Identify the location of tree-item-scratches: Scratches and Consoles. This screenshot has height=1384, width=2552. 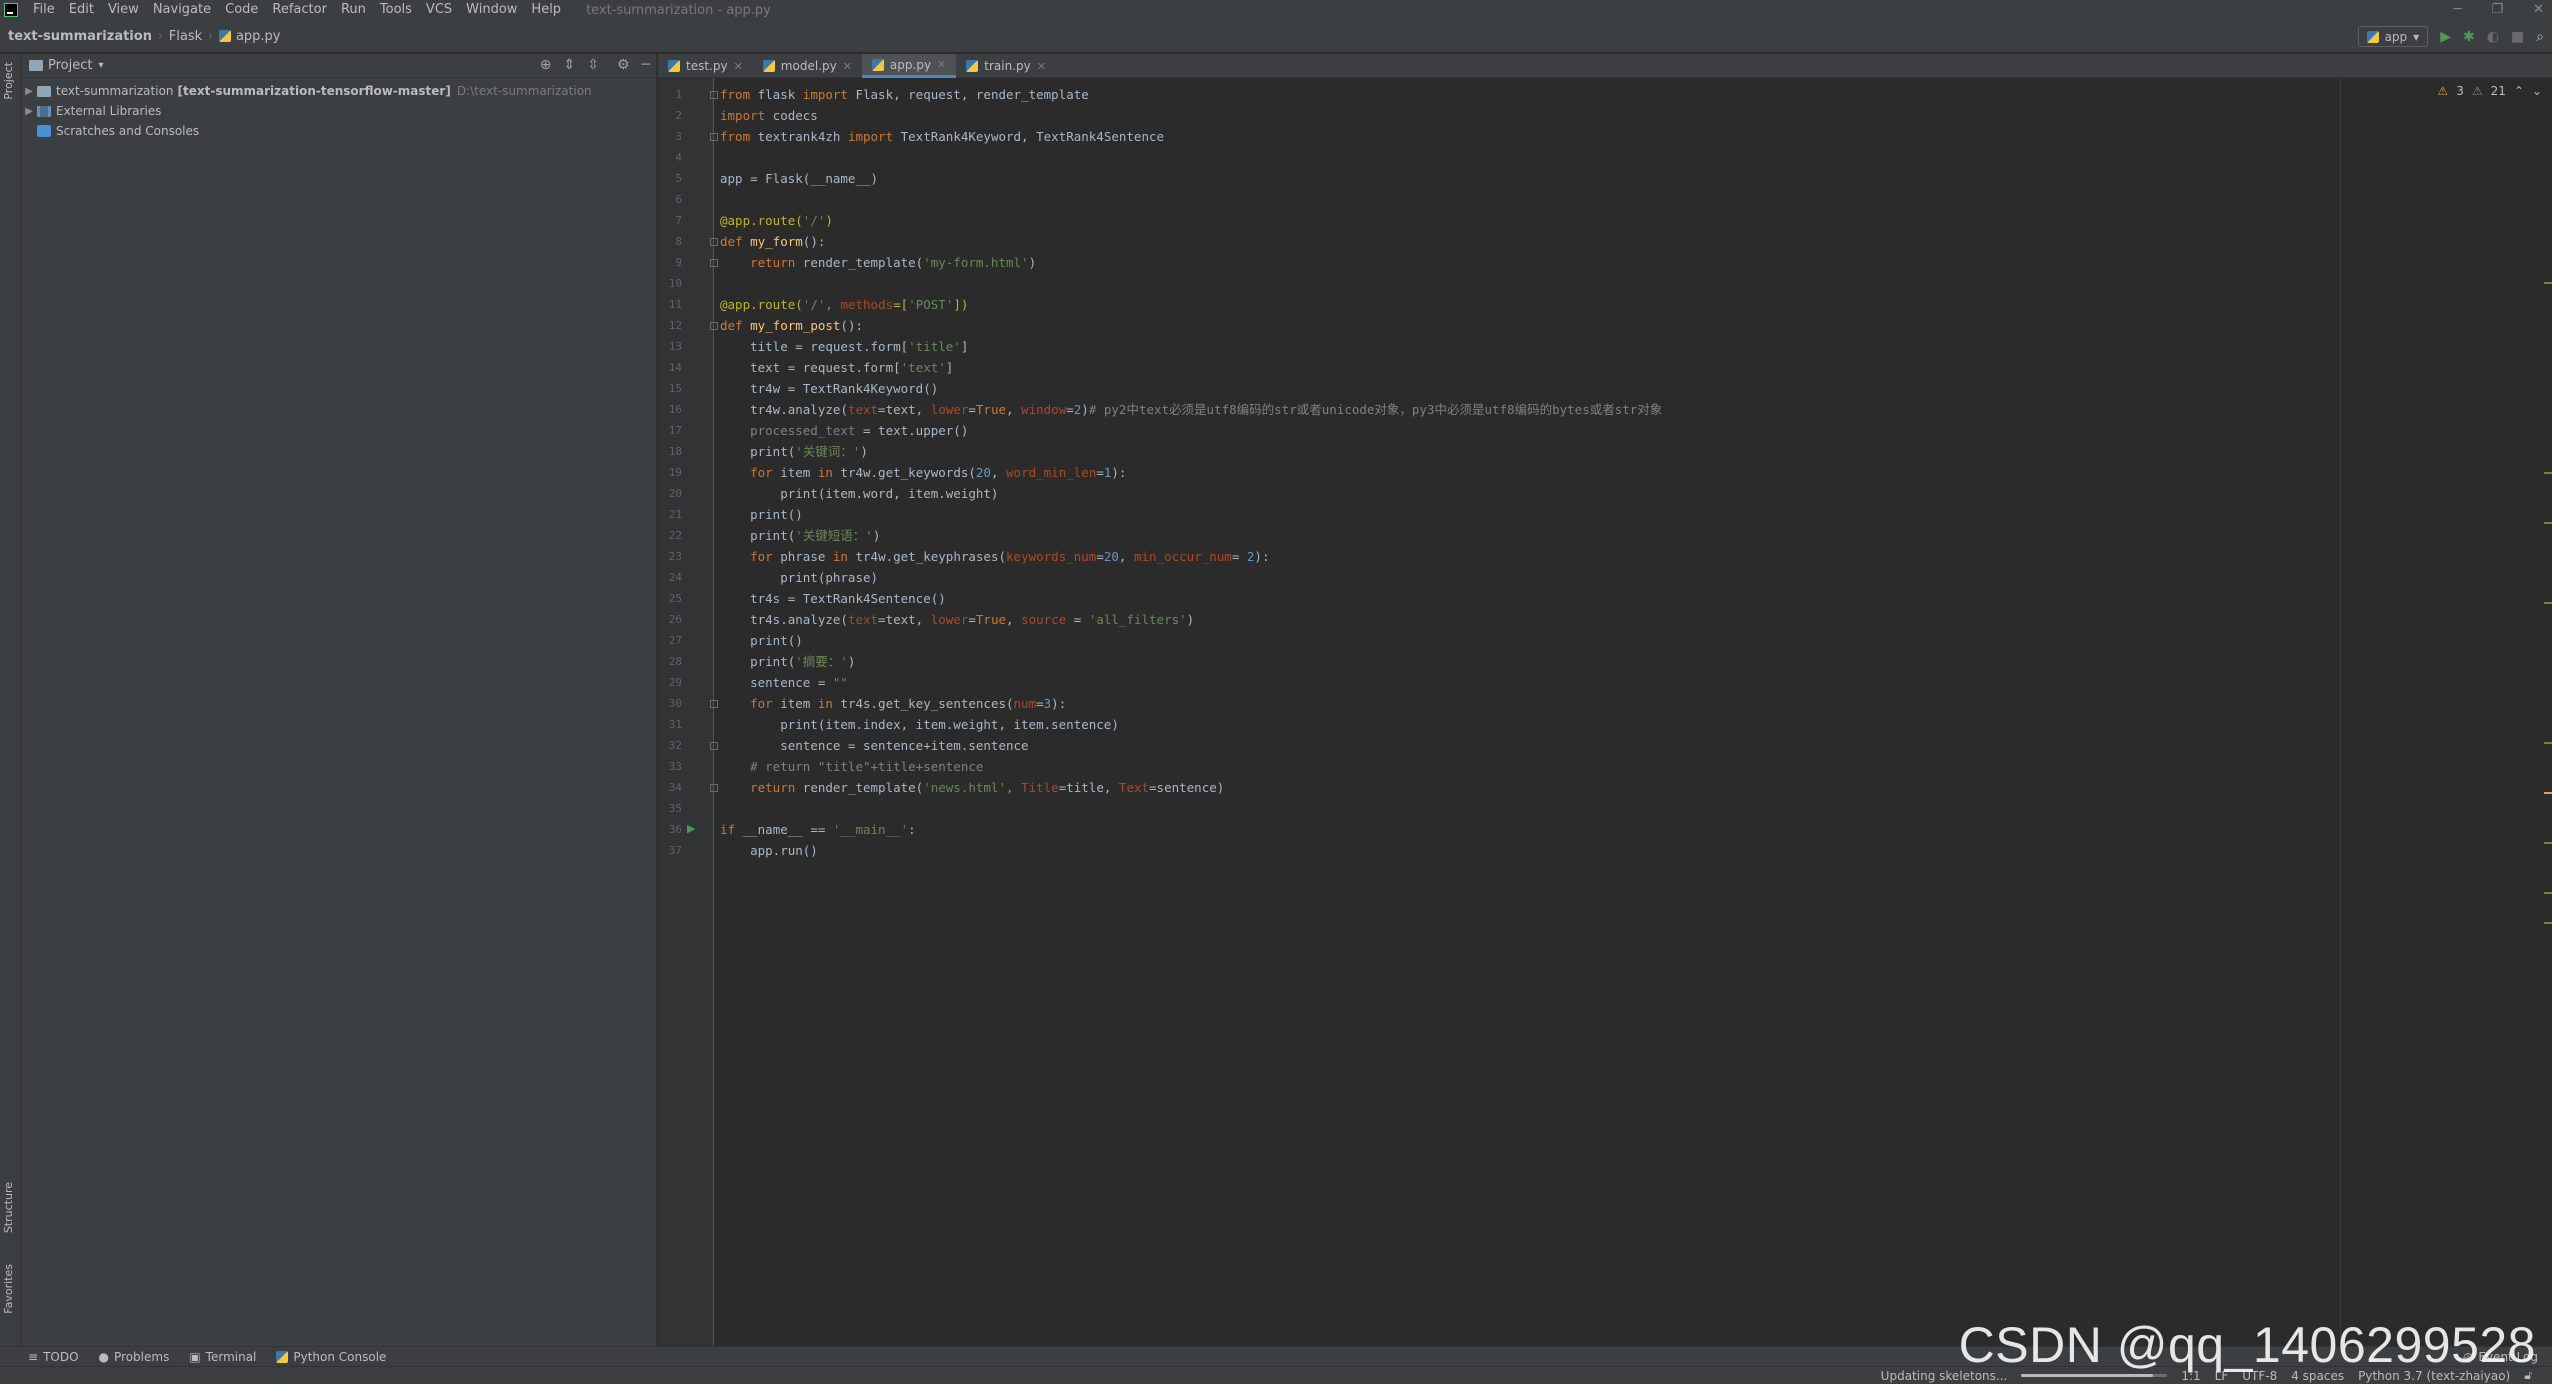
(338, 131).